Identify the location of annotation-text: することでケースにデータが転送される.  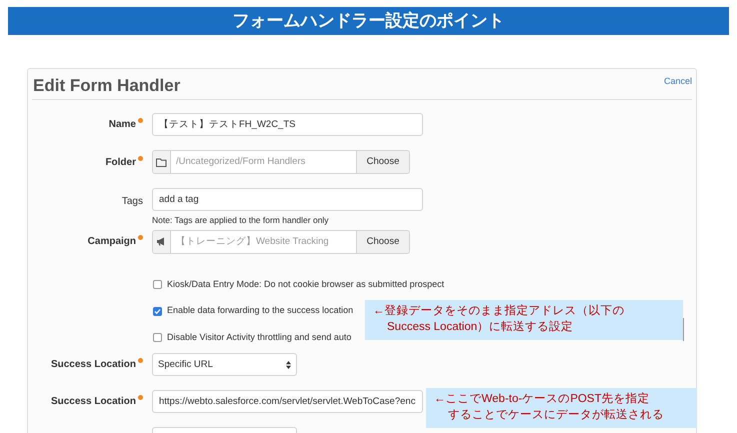
(556, 415).